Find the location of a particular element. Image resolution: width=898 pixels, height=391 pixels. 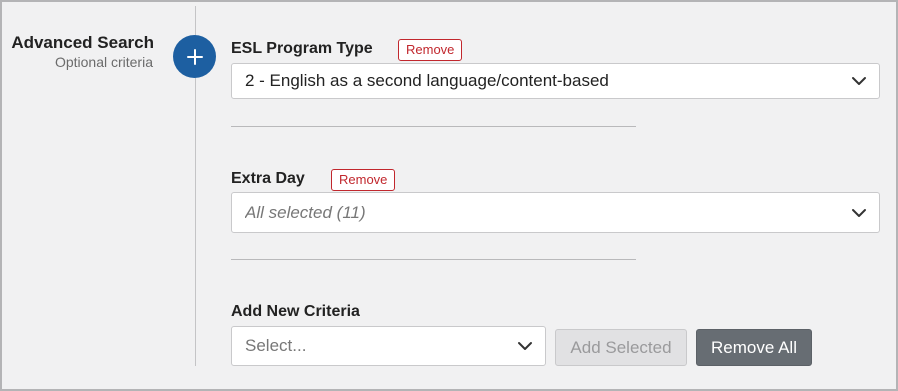

extra-day-remove-button: Remove is located at coordinates (363, 180).